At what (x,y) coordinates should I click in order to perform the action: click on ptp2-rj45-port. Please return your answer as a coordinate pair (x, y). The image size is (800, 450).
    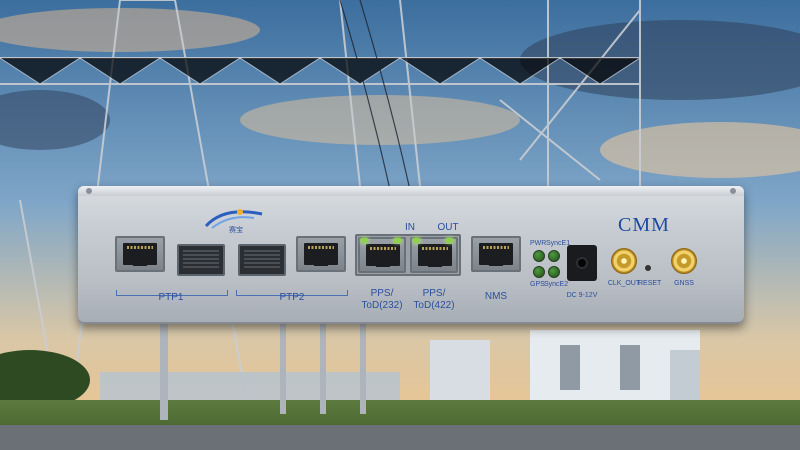
    Looking at the image, I should click on (321, 254).